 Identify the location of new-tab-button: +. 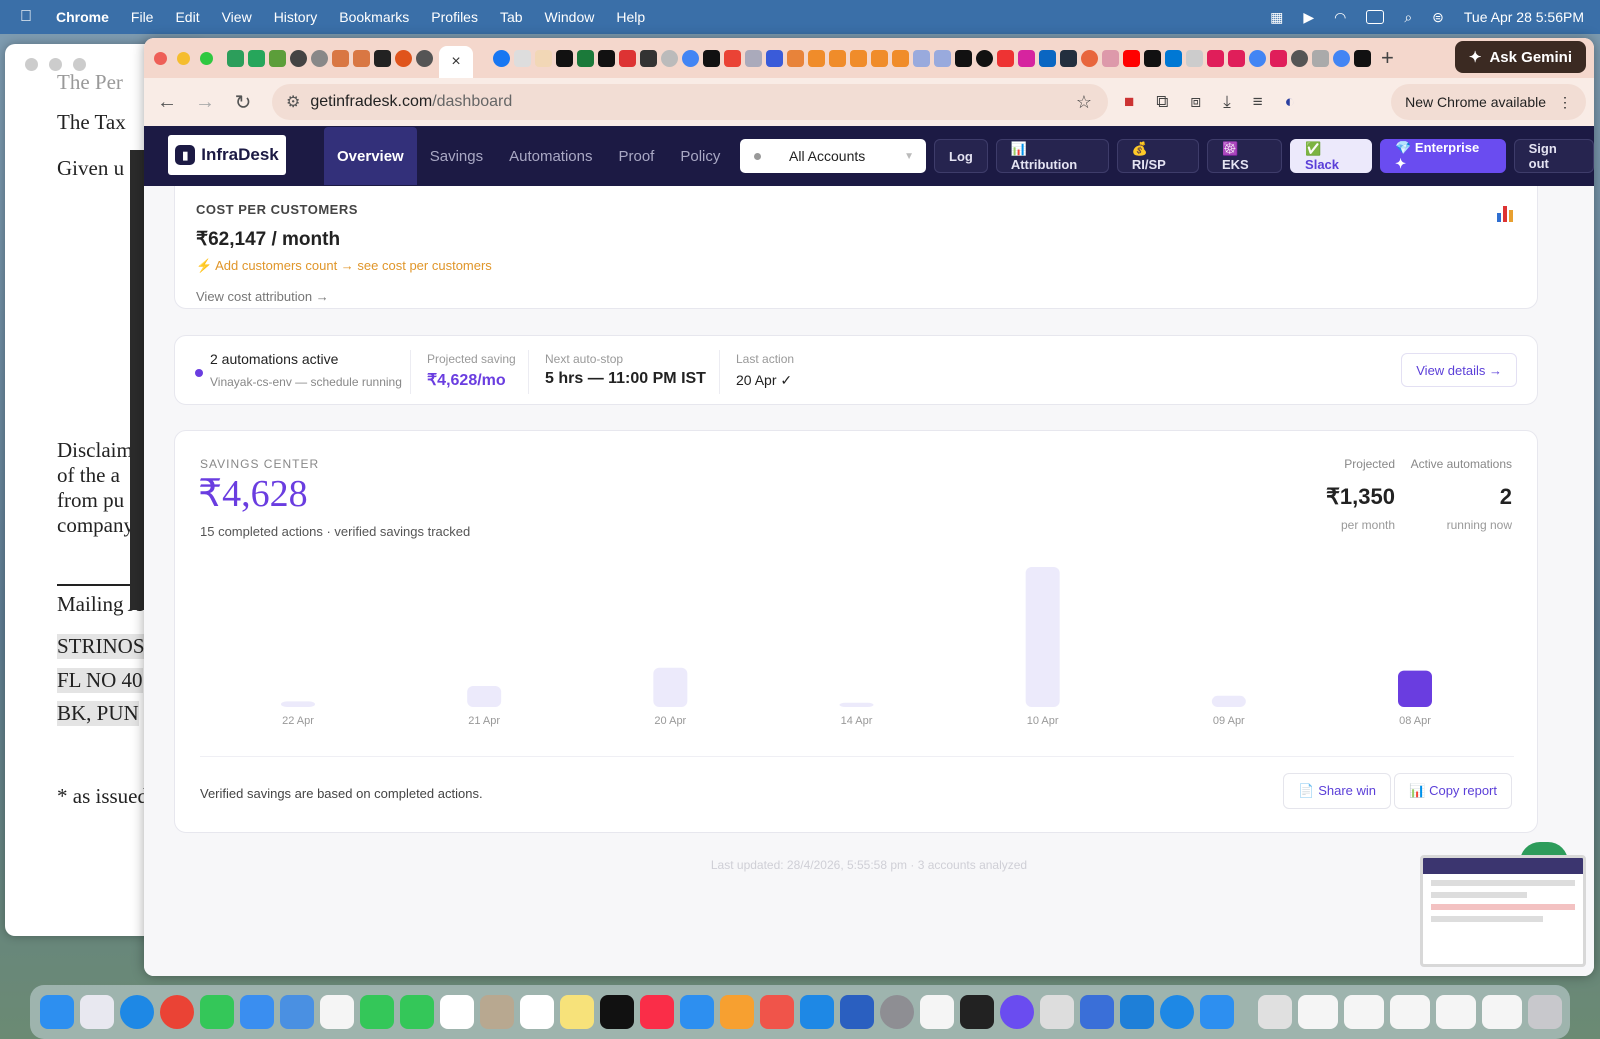
(1387, 58).